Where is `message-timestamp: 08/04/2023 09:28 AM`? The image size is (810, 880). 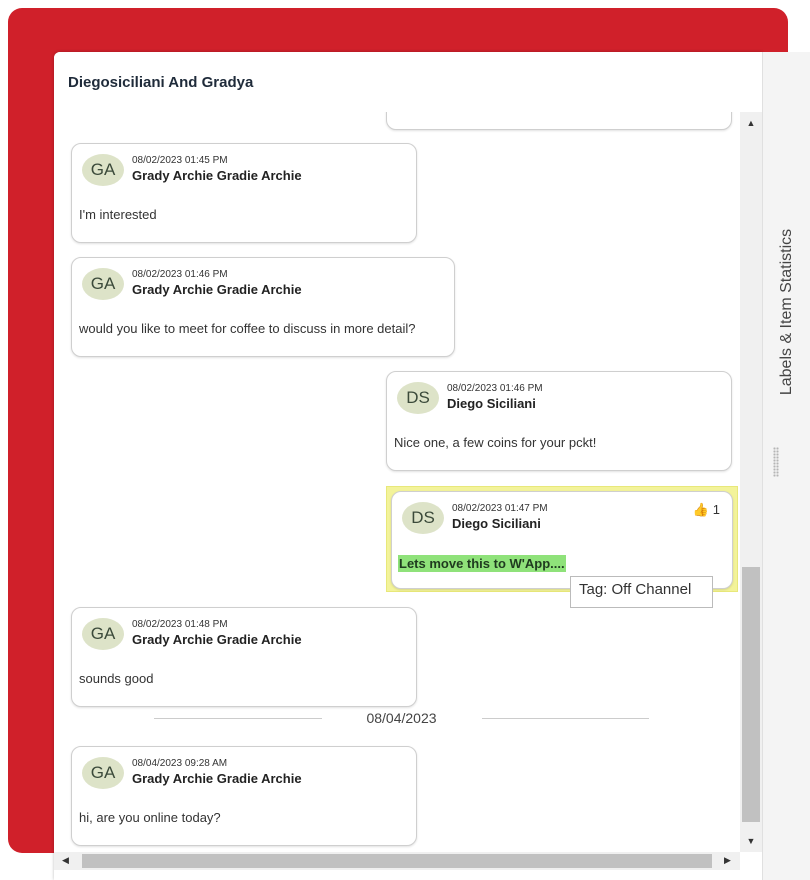 message-timestamp: 08/04/2023 09:28 AM is located at coordinates (180, 763).